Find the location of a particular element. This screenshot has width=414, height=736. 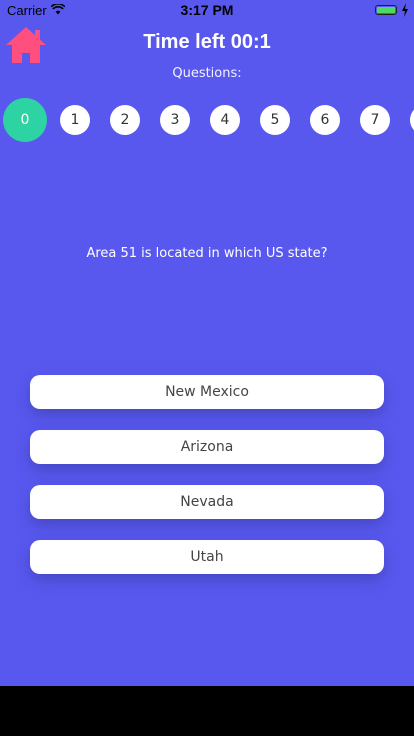

status-time: 3:17 PM is located at coordinates (207, 10).